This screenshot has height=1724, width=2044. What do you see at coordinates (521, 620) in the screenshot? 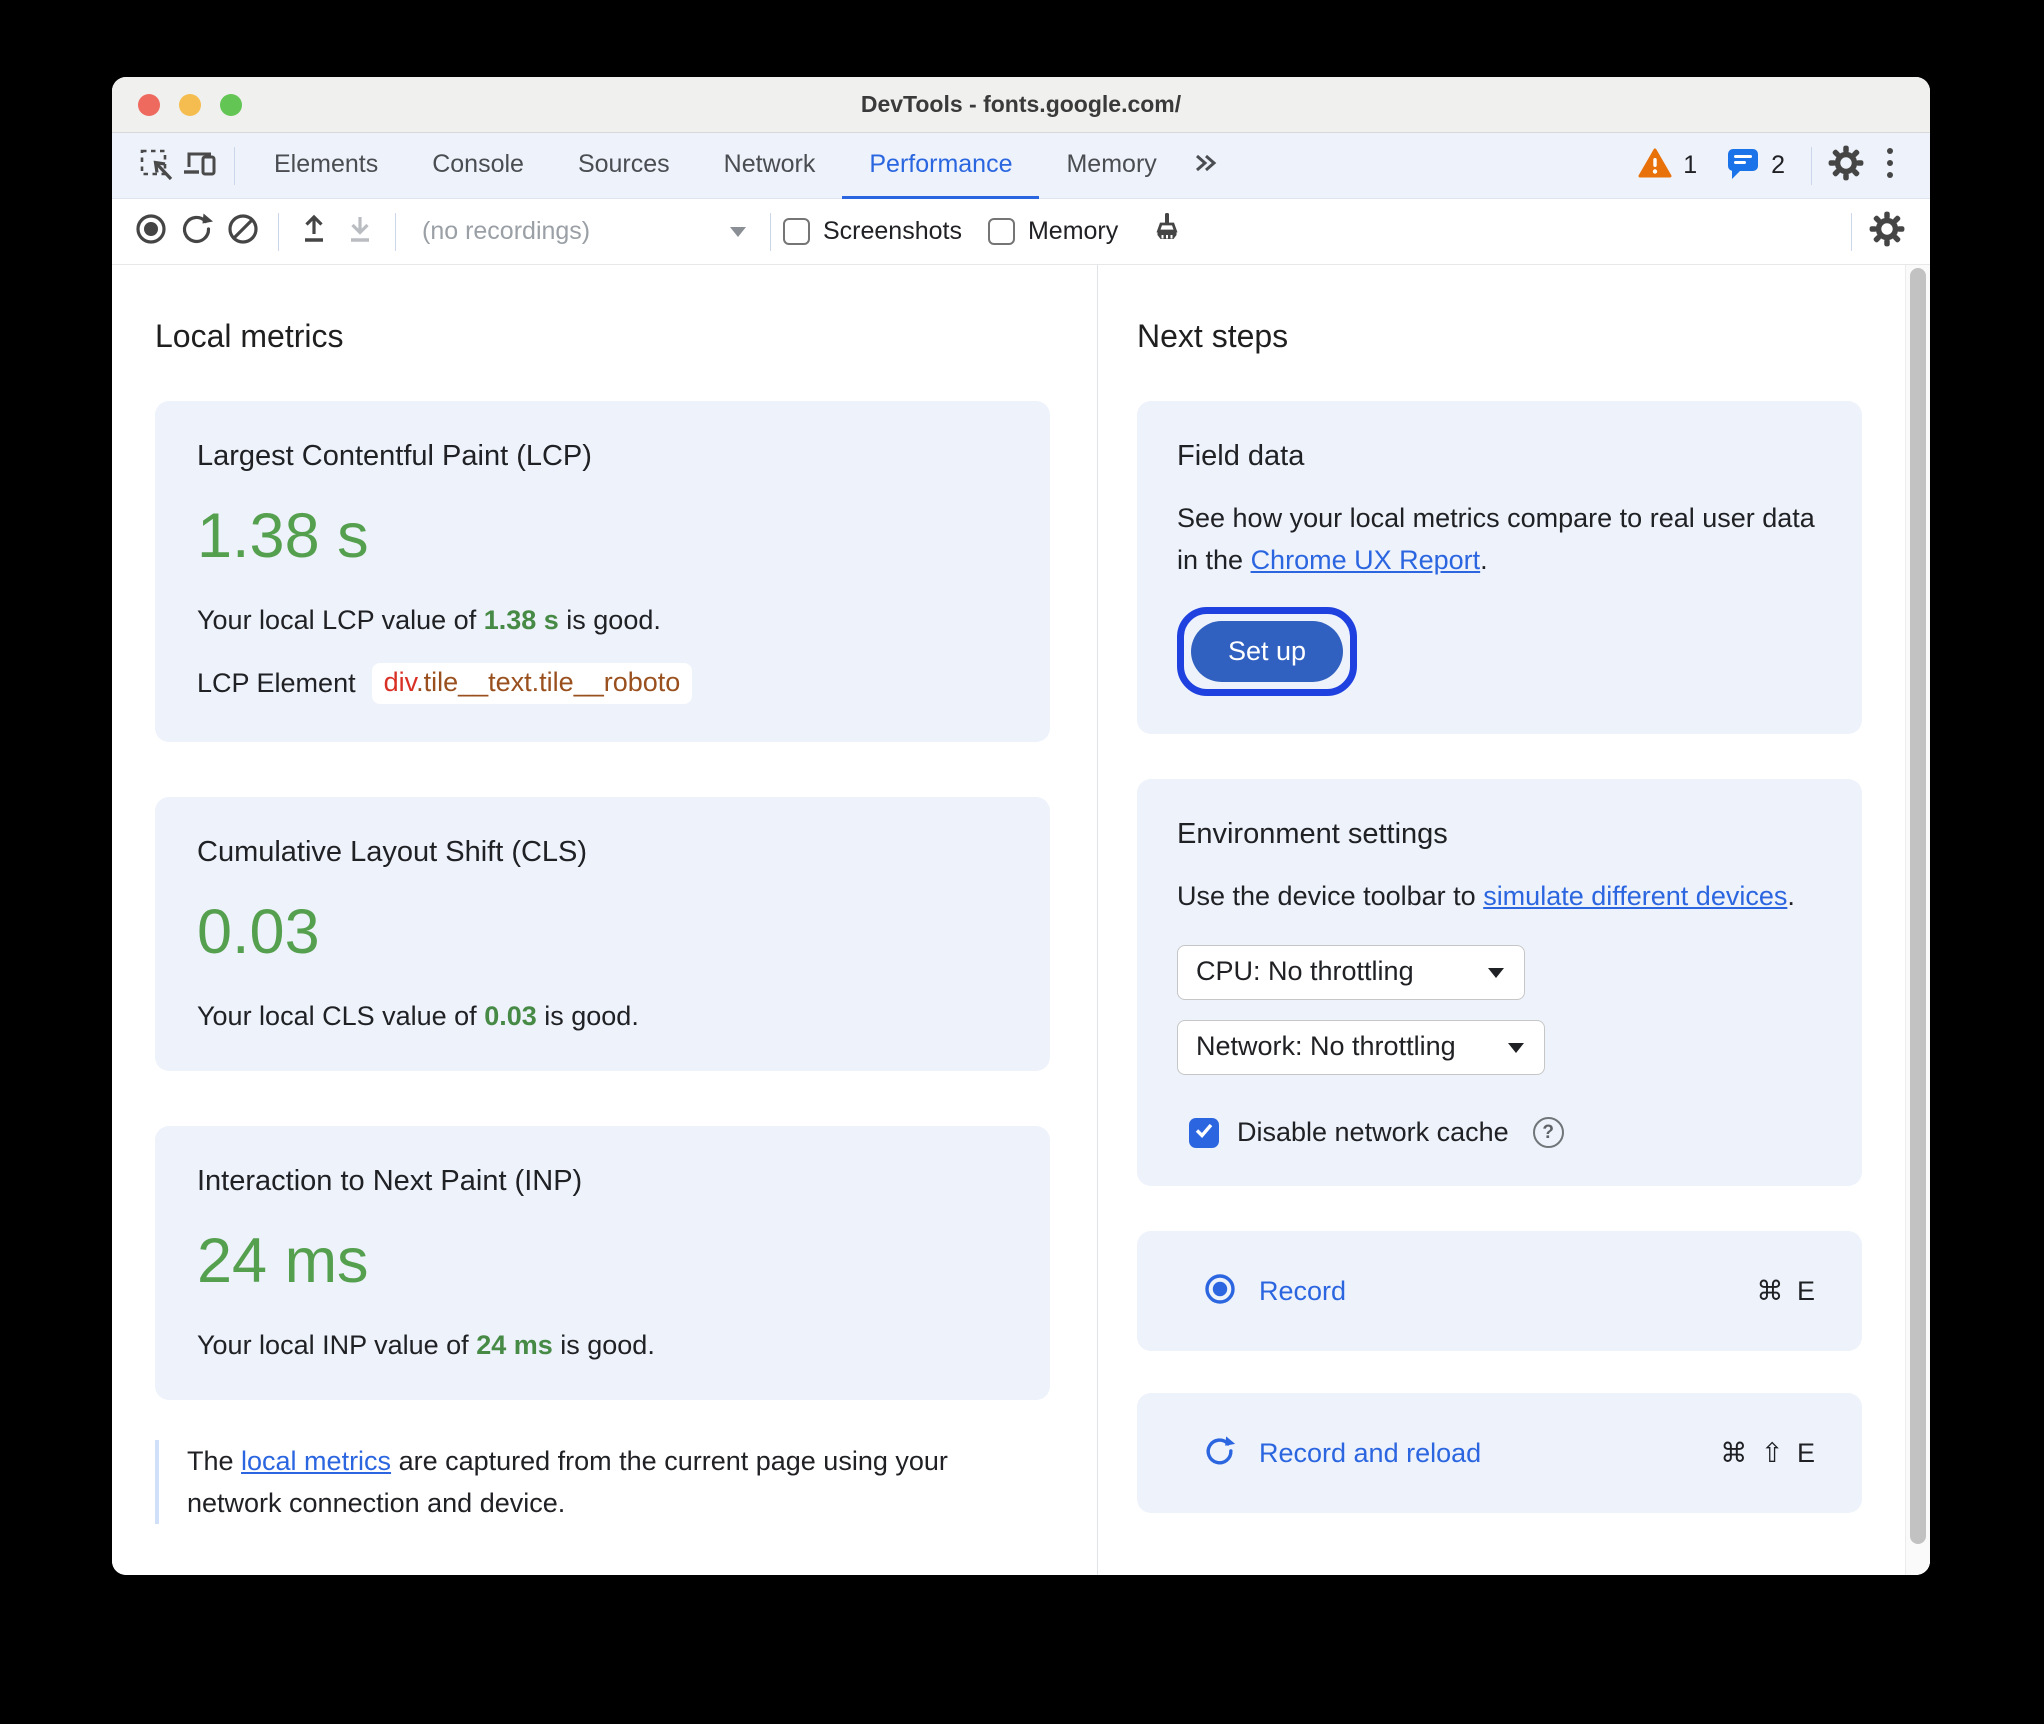
I see `lcp-desc-value: 1.38 s` at bounding box center [521, 620].